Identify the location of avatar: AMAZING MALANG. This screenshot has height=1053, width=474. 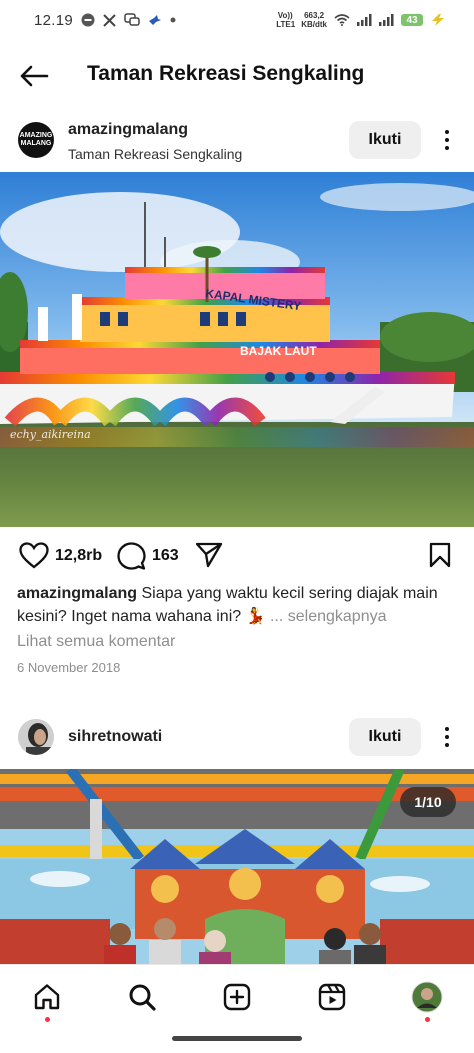
(36, 140).